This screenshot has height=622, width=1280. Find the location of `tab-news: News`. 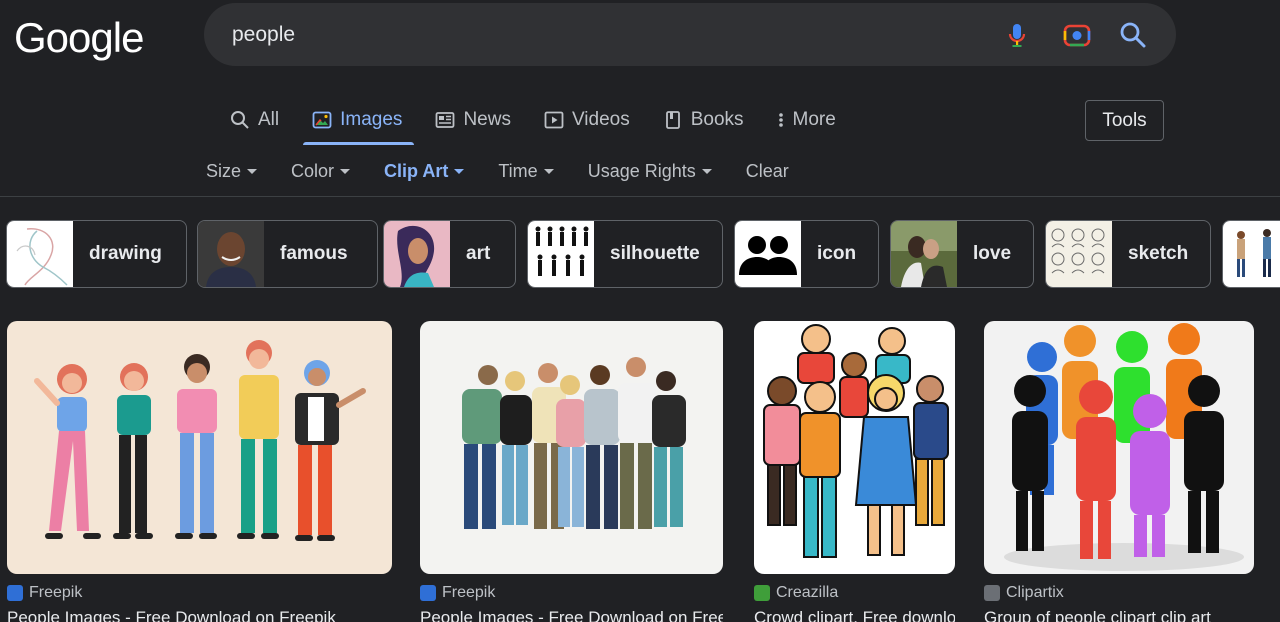

tab-news: News is located at coordinates (473, 120).